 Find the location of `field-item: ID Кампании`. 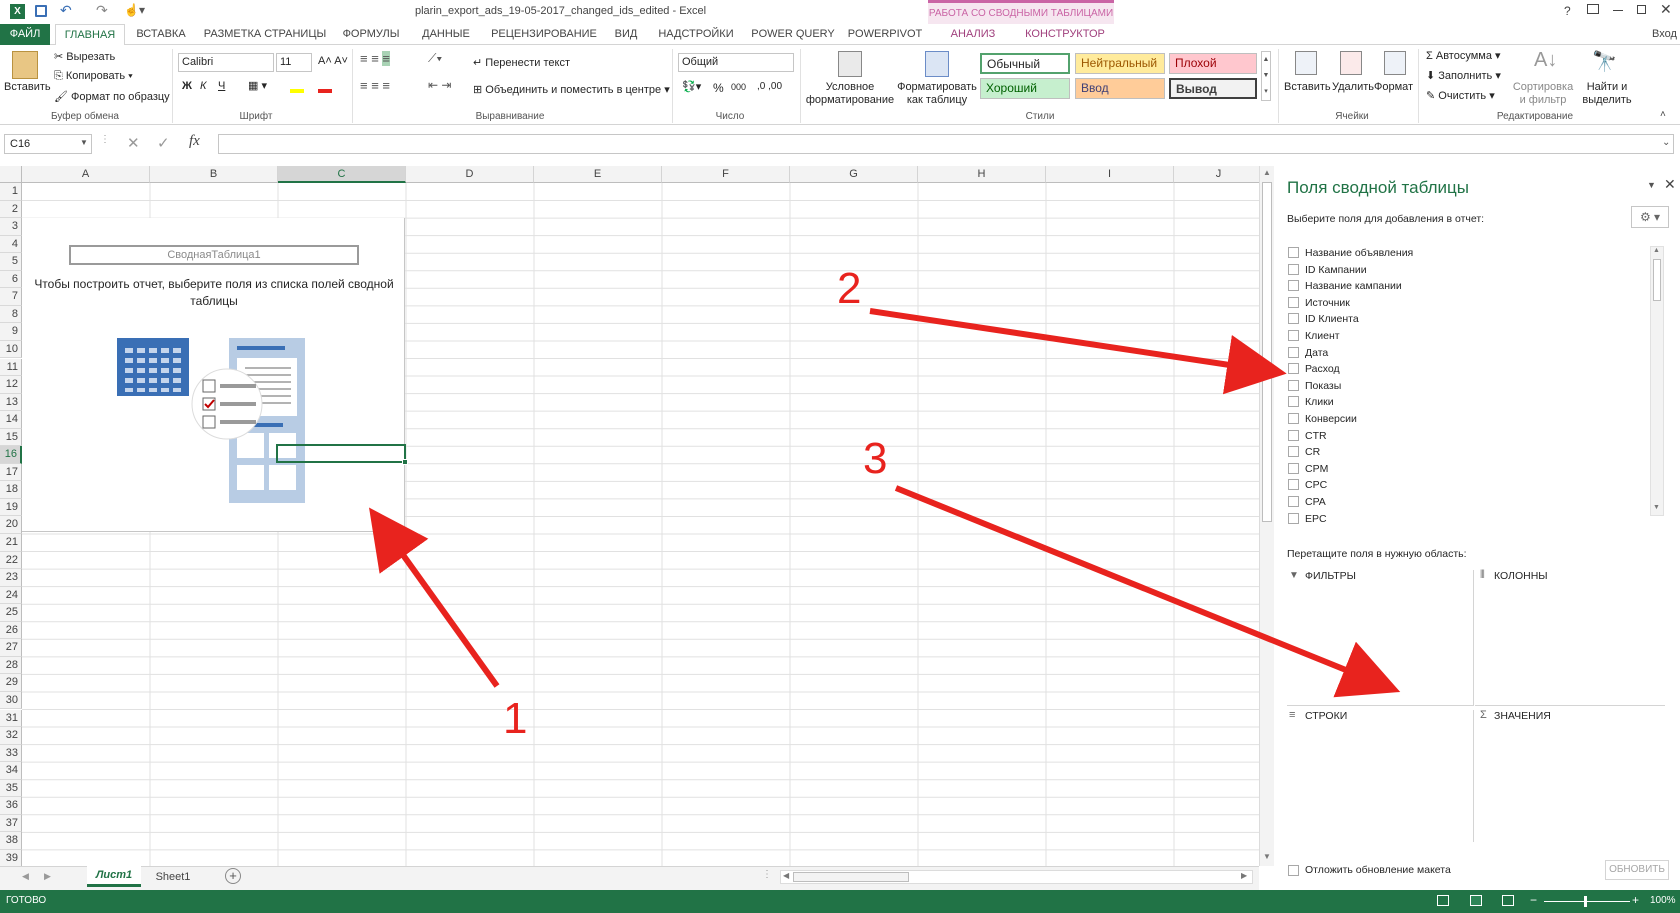

field-item: ID Кампании is located at coordinates (1327, 271).